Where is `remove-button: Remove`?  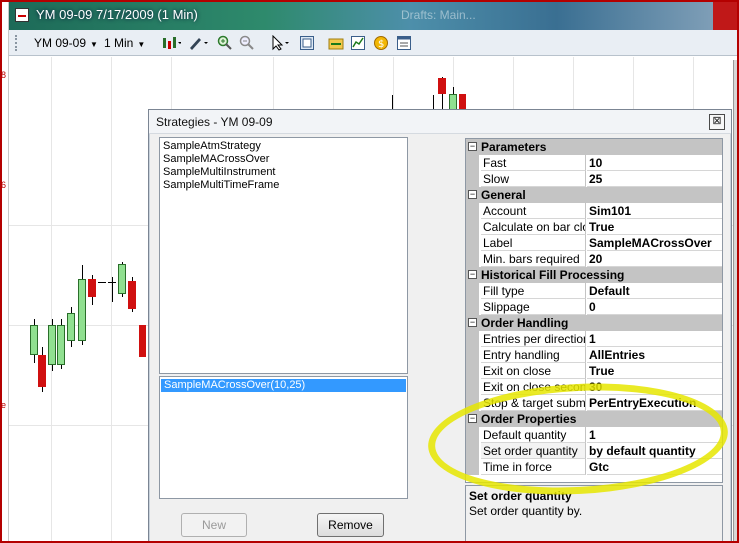 remove-button: Remove is located at coordinates (350, 525).